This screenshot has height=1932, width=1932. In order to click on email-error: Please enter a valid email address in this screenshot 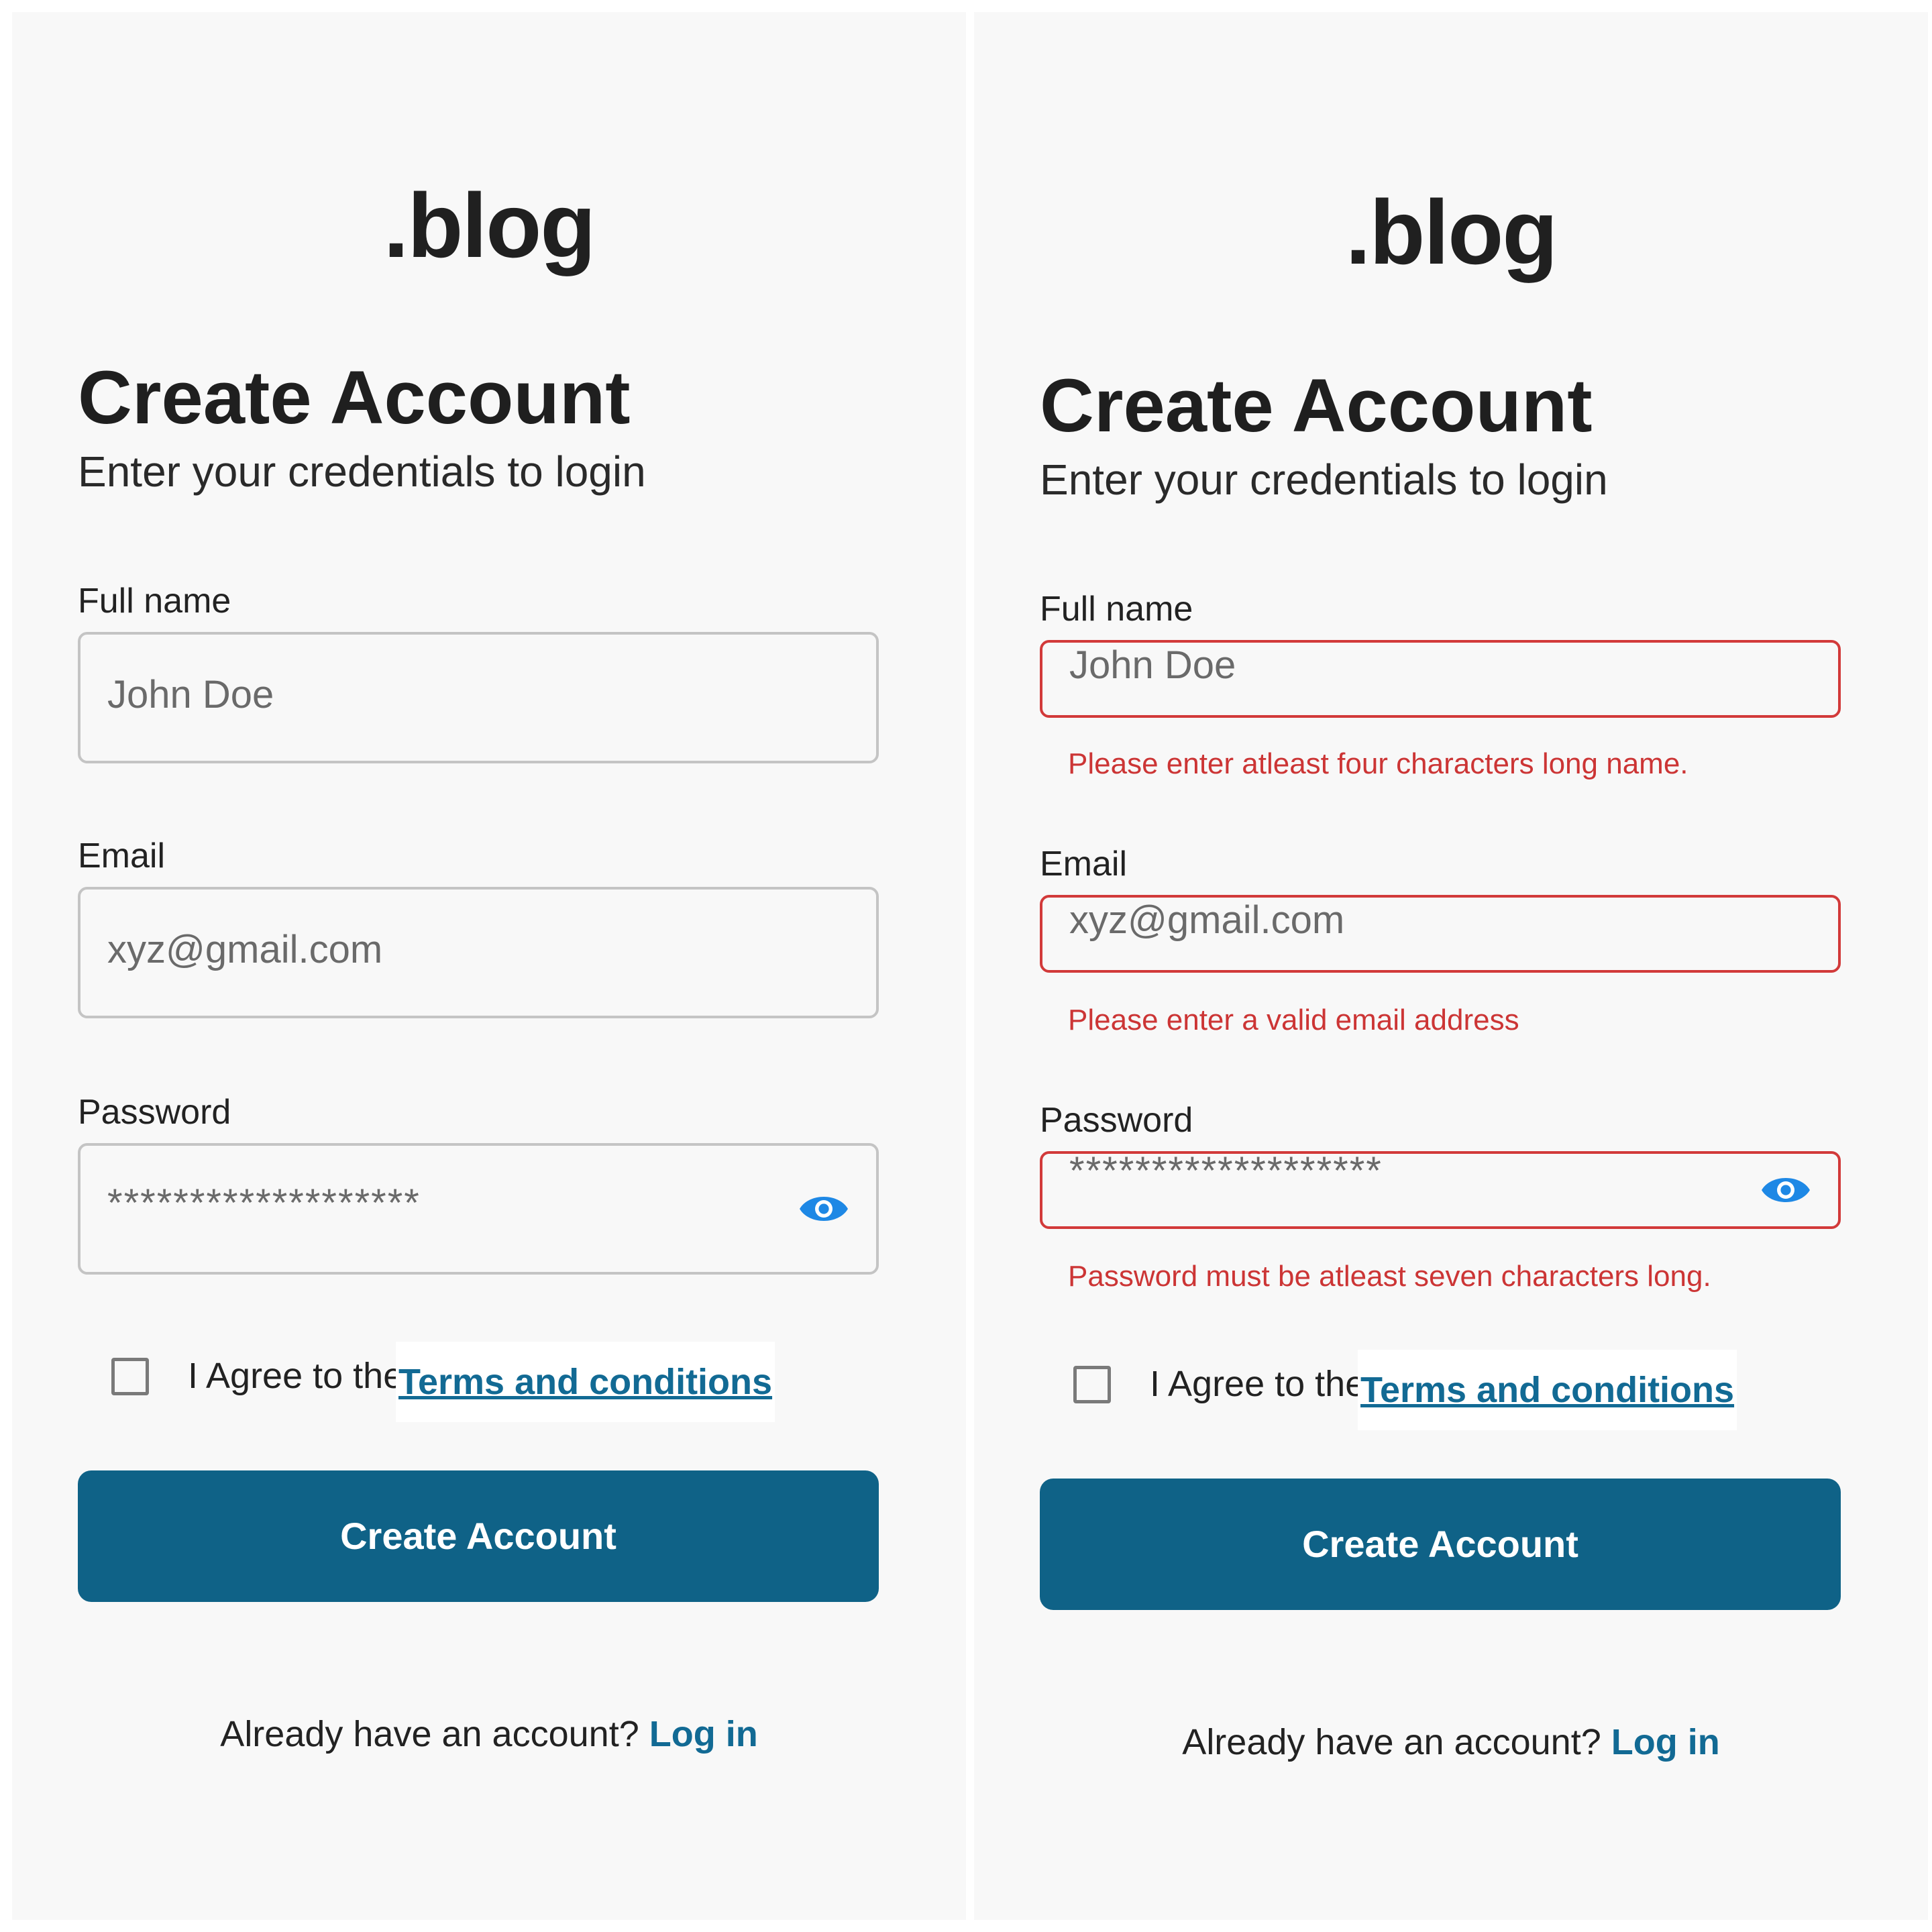, I will do `click(1293, 1020)`.